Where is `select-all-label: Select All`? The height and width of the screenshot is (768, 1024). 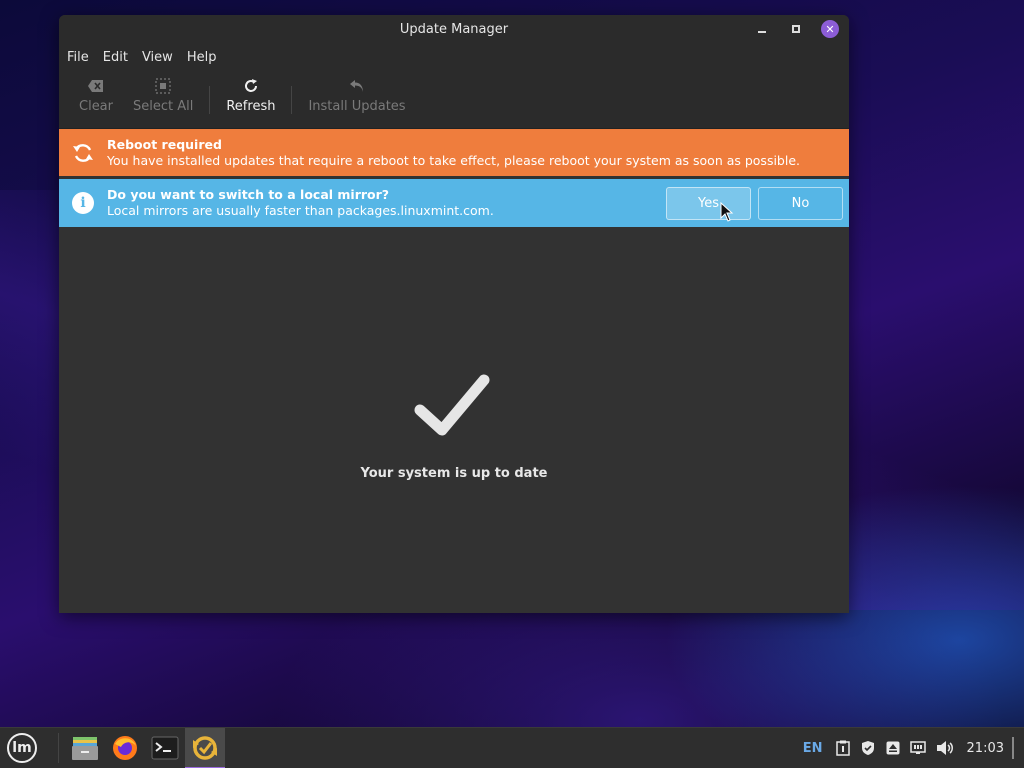 select-all-label: Select All is located at coordinates (163, 106).